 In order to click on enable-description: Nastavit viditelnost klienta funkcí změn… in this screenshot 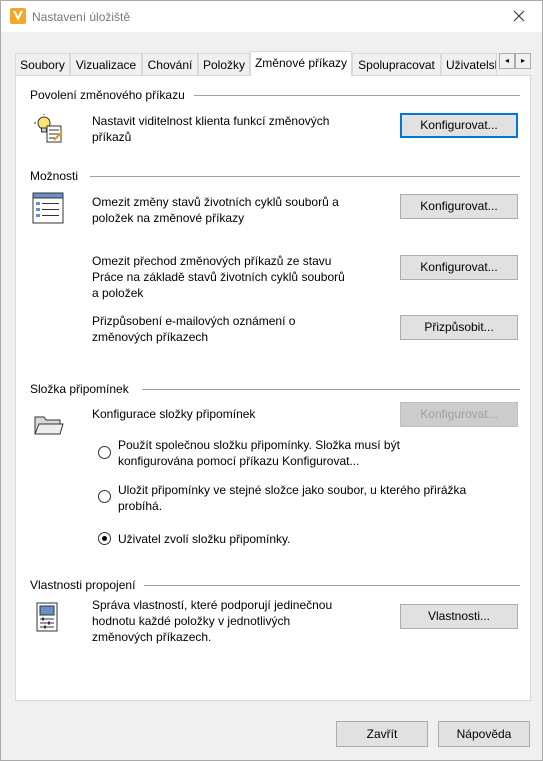, I will do `click(210, 129)`.